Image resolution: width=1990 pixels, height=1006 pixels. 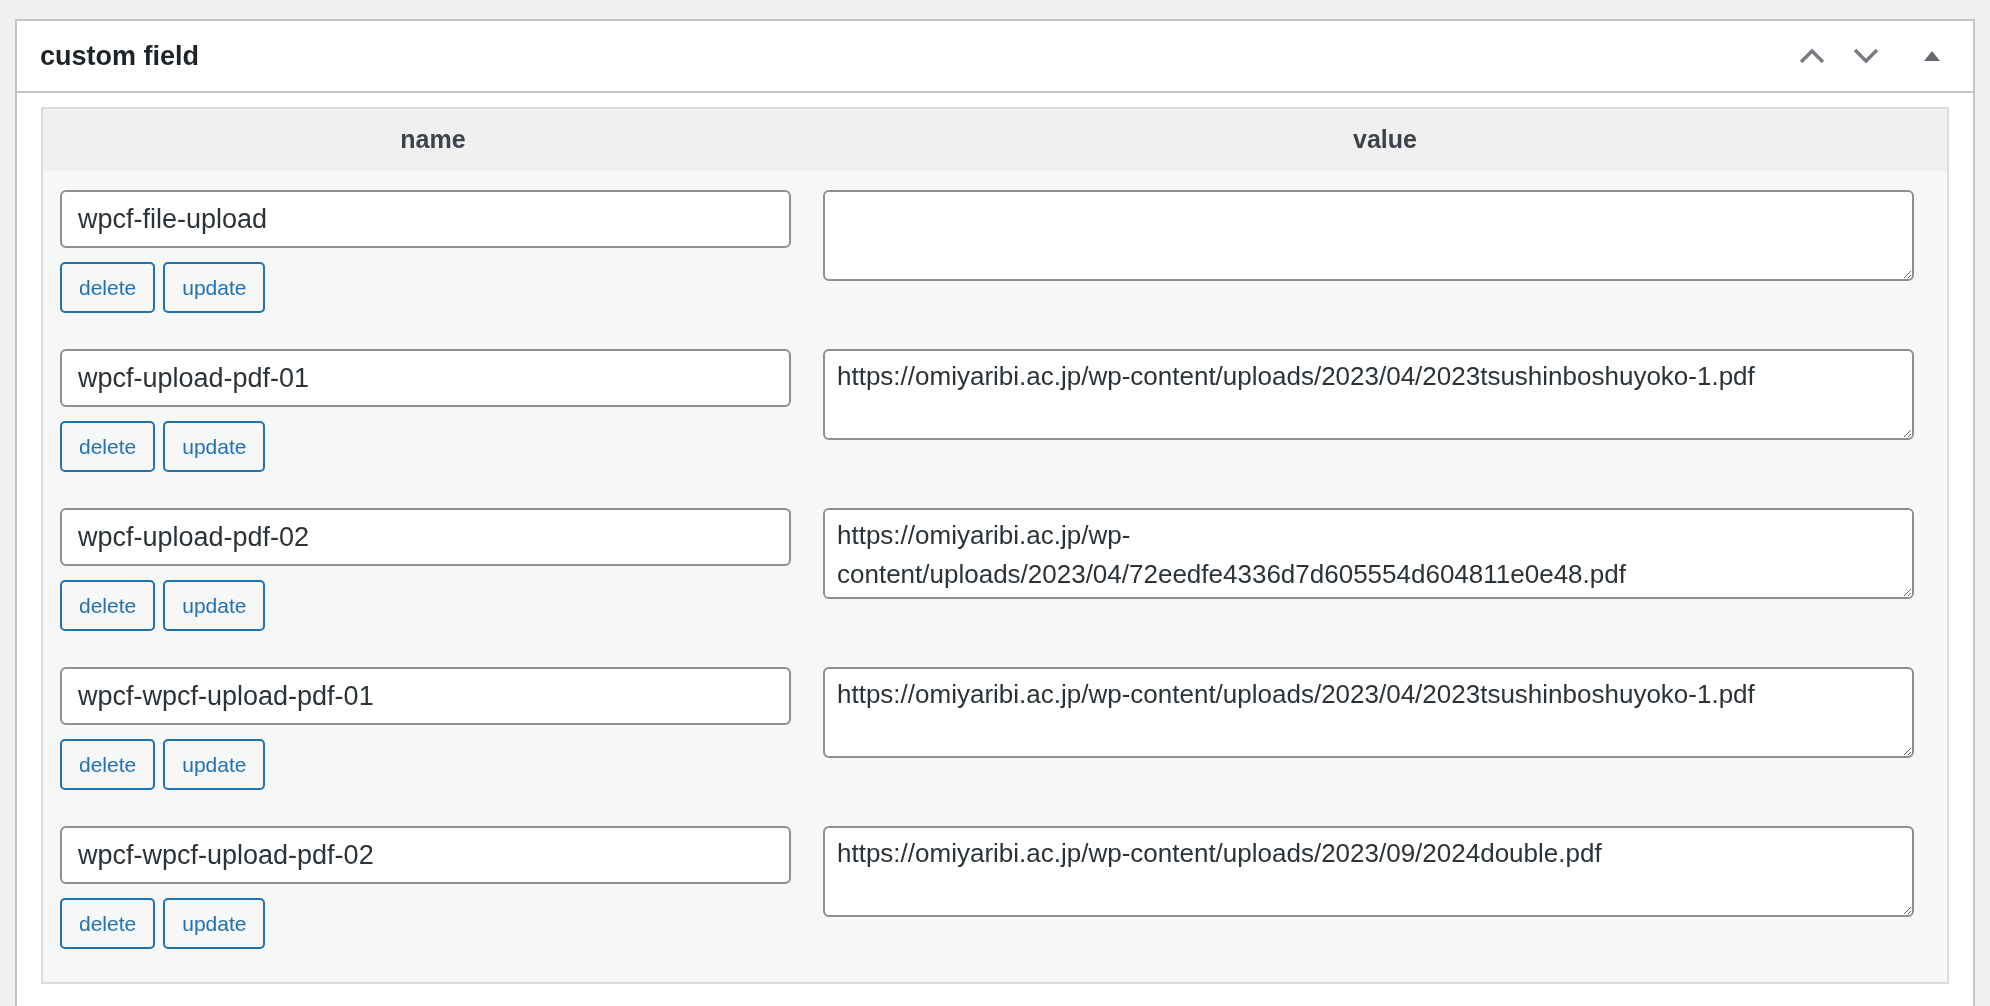 I want to click on column-header: name, so click(x=433, y=140).